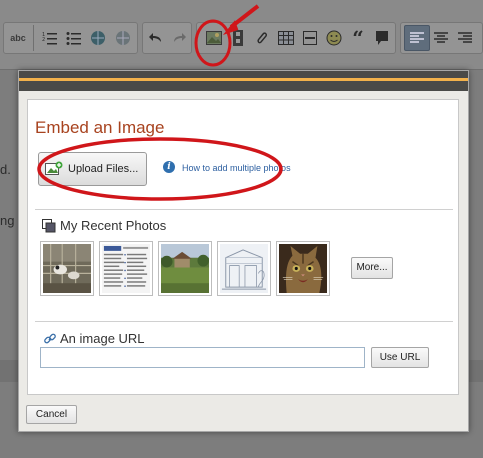 Image resolution: width=483 pixels, height=458 pixels. I want to click on photos-stack-icon, so click(49, 225).